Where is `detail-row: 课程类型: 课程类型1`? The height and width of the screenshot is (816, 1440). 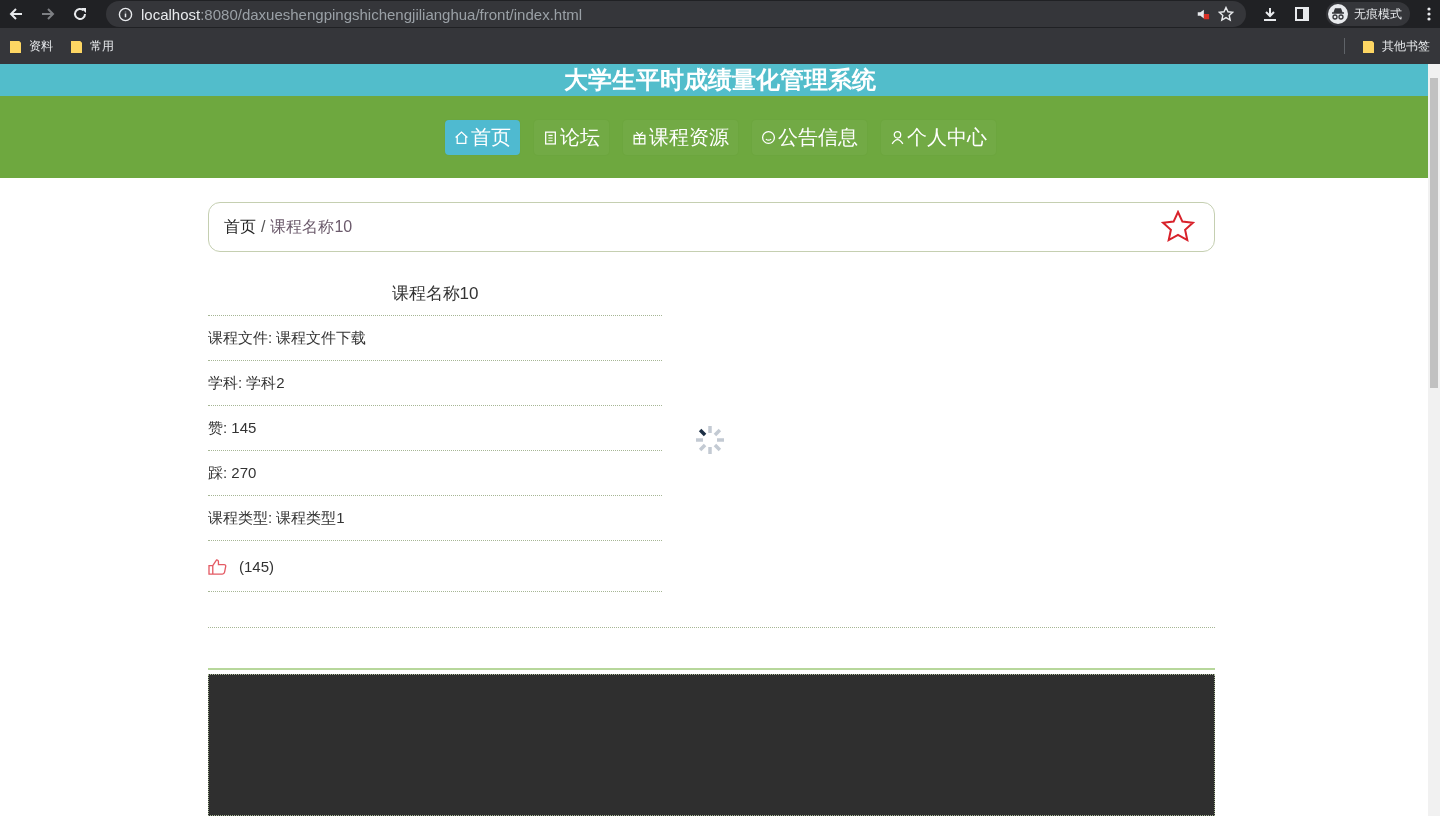
detail-row: 课程类型: 课程类型1 is located at coordinates (435, 518).